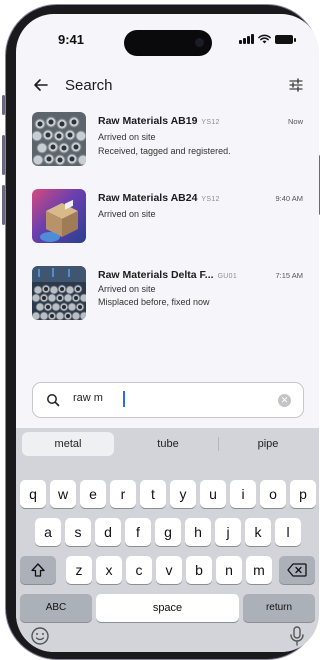 The height and width of the screenshot is (660, 320). Describe the element at coordinates (40, 636) in the screenshot. I see `emoji-icon` at that location.